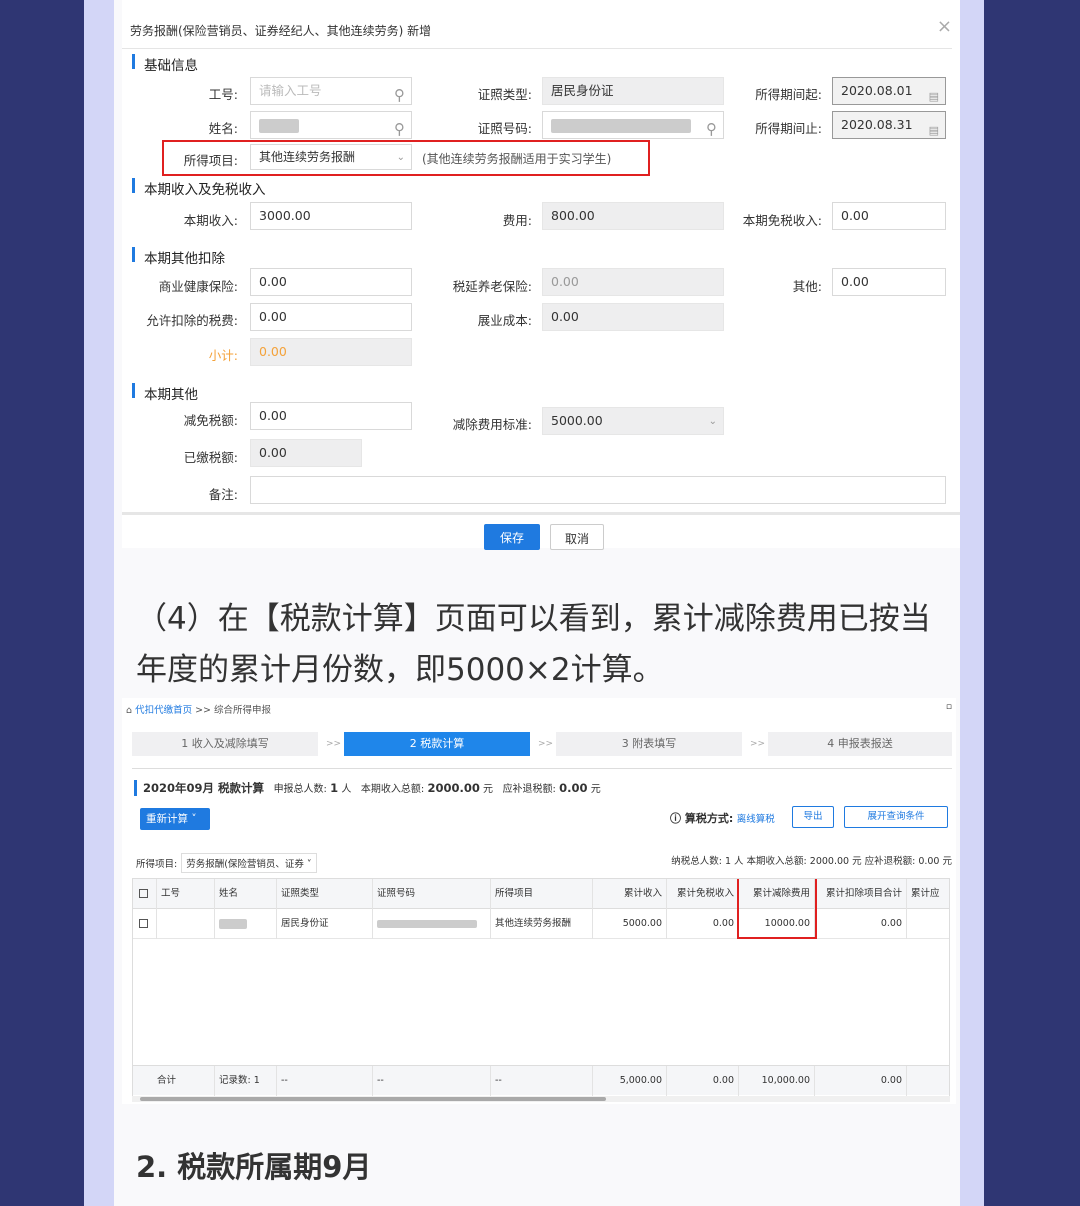  Describe the element at coordinates (877, 124) in the screenshot. I see `period-end-value: 2020.08.31` at that location.